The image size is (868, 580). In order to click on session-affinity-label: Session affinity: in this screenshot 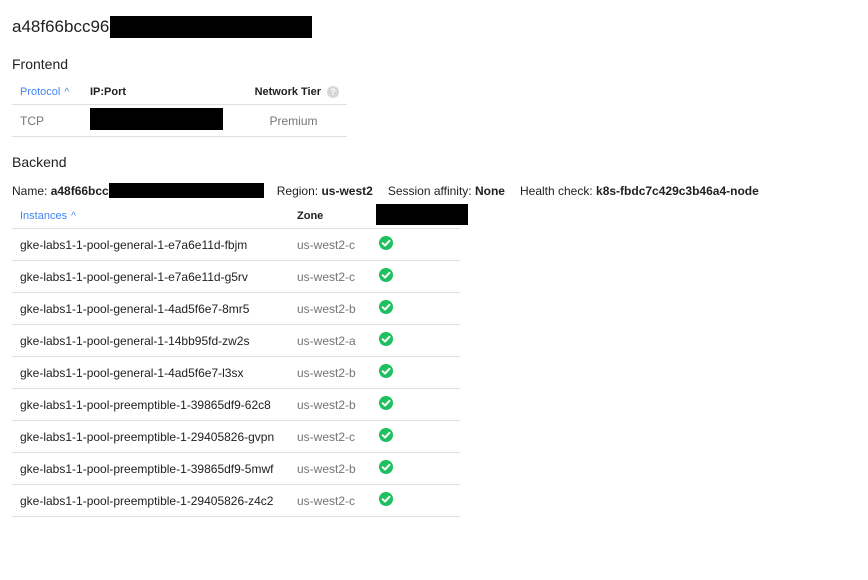, I will do `click(429, 190)`.